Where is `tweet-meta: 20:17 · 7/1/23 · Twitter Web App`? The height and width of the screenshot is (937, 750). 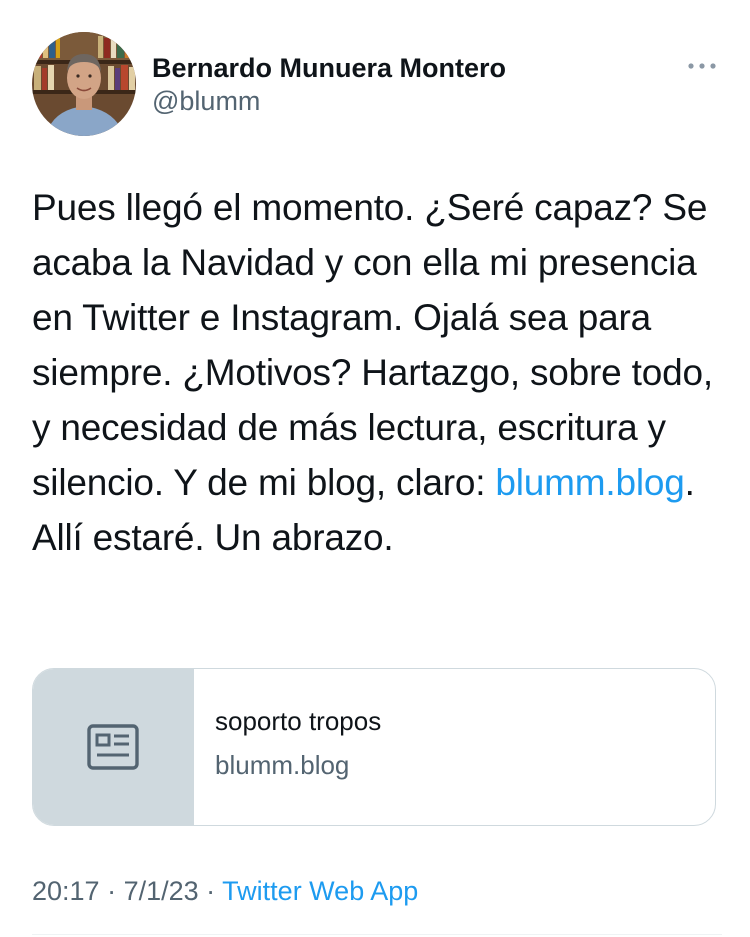 tweet-meta: 20:17 · 7/1/23 · Twitter Web App is located at coordinates (225, 891).